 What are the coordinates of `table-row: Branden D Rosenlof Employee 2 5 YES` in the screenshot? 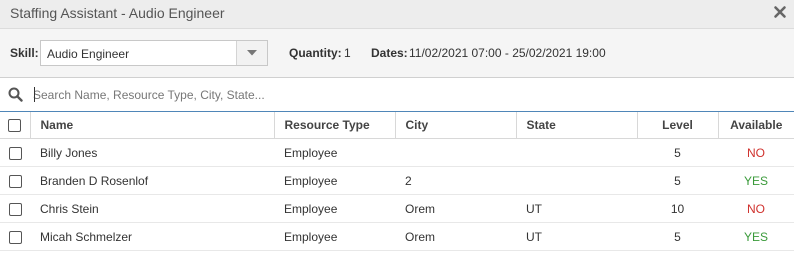 It's located at (397, 180).